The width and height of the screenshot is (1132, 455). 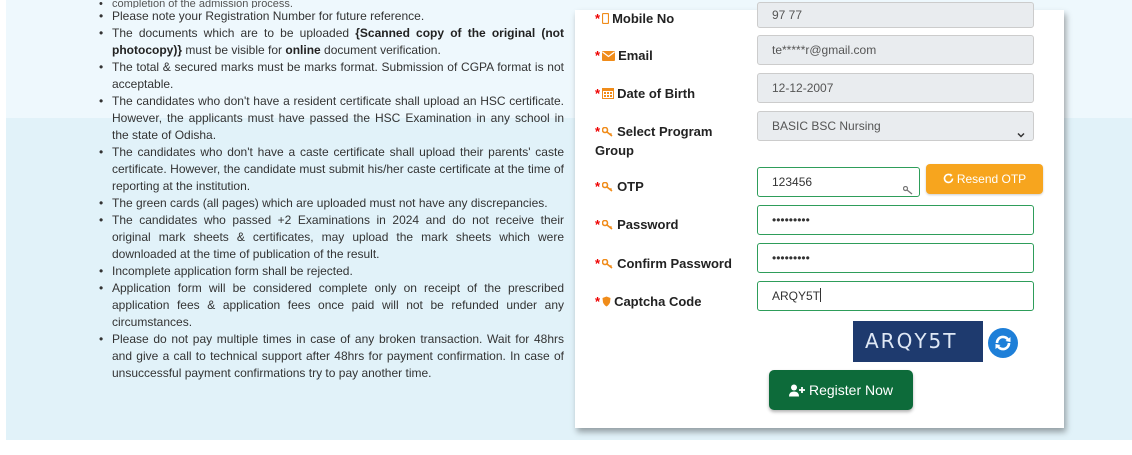 I want to click on email-label: * Email, so click(x=624, y=56).